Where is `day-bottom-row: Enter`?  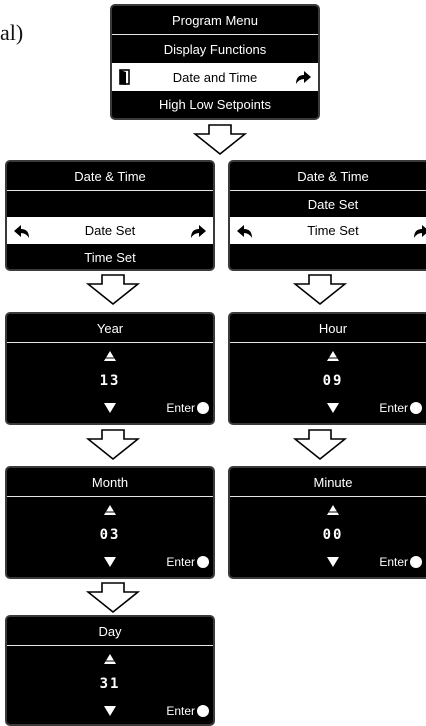 day-bottom-row: Enter is located at coordinates (110, 710).